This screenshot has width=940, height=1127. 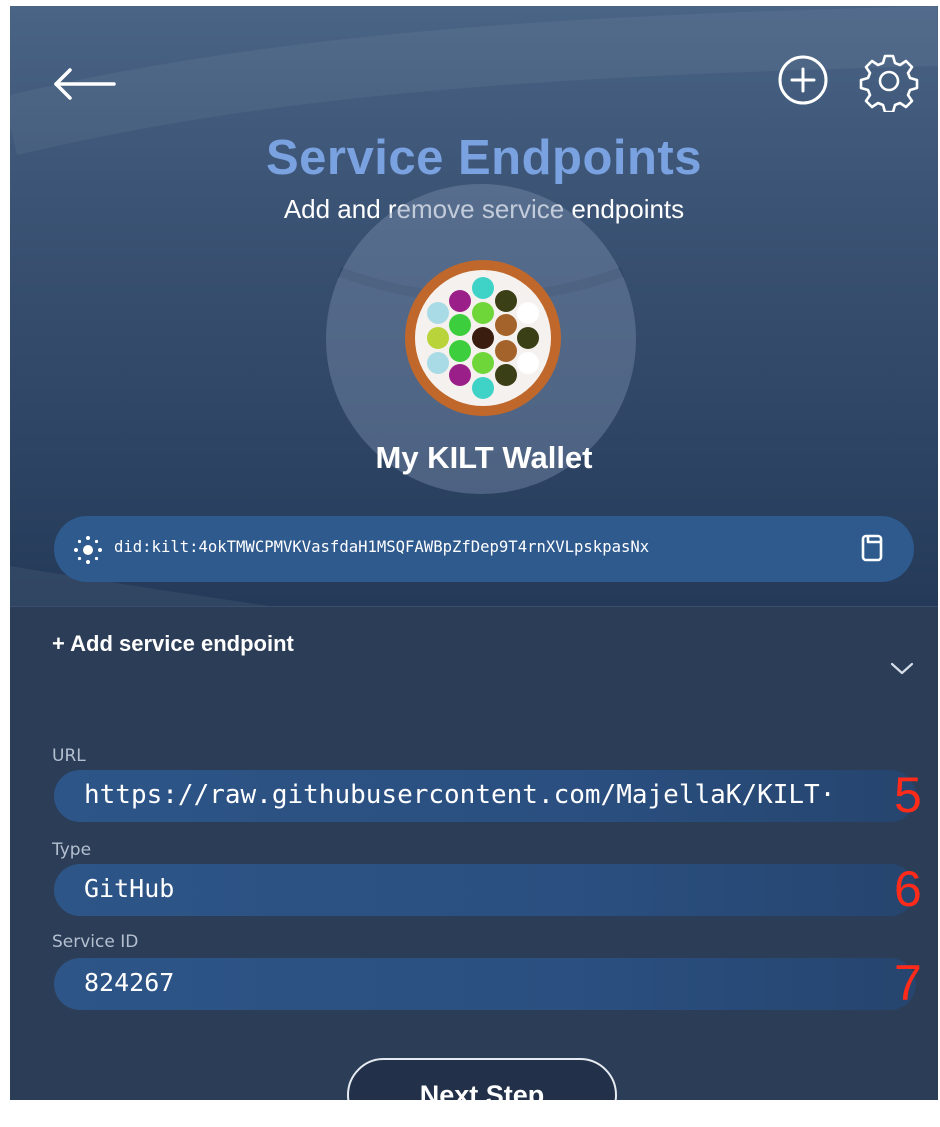 I want to click on arrow-left-icon, so click(x=85, y=84).